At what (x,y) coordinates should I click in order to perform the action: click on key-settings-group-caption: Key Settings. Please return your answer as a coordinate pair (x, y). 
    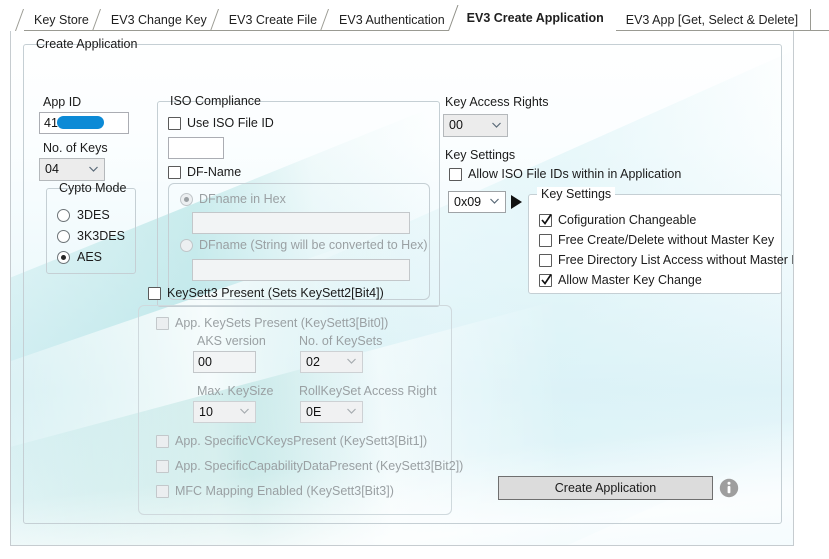
    Looking at the image, I should click on (576, 194).